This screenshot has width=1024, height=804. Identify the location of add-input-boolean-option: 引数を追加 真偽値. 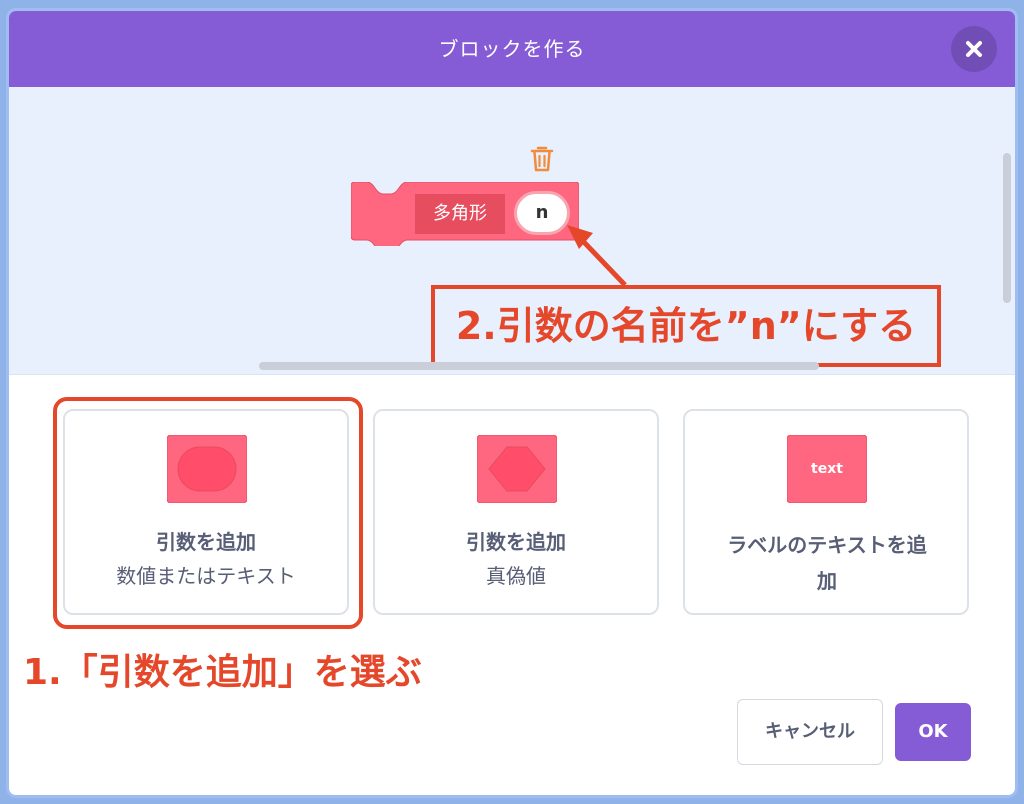
(516, 512).